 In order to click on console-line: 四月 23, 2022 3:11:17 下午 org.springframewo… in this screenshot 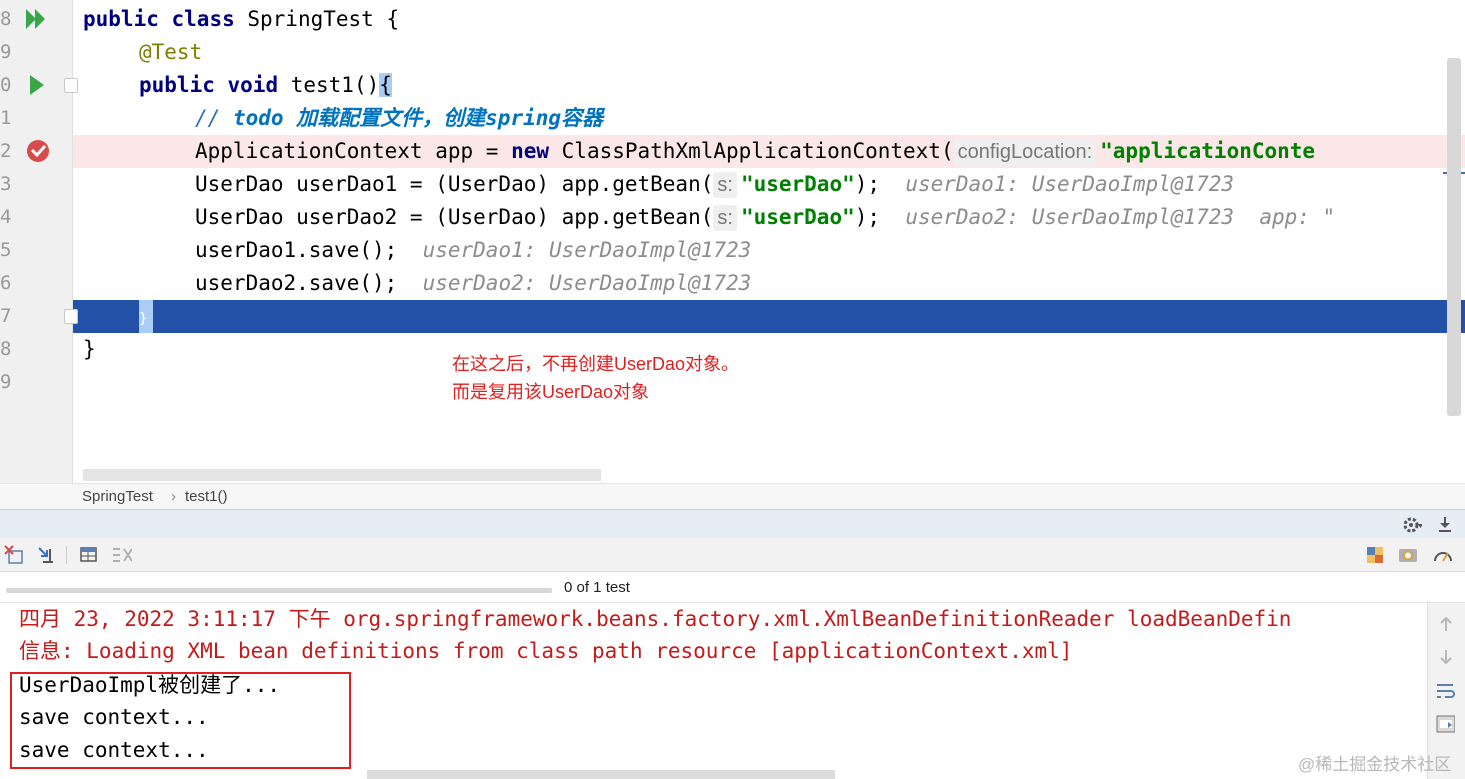, I will do `click(655, 619)`.